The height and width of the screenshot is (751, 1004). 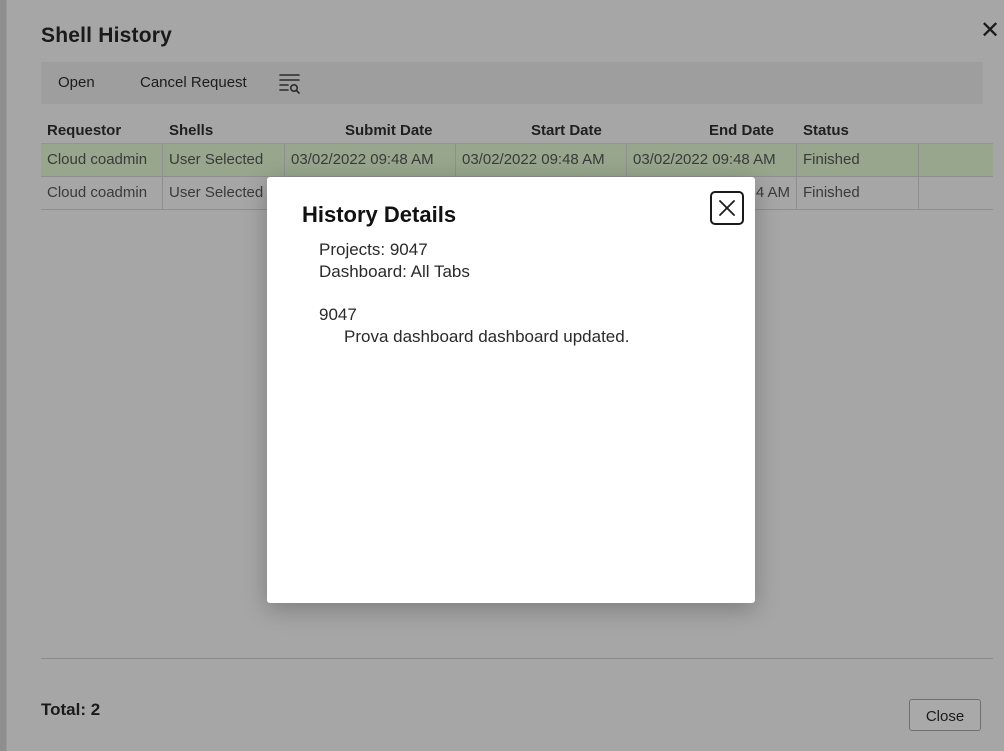 I want to click on column-header-end-date: End Date, so click(x=741, y=130).